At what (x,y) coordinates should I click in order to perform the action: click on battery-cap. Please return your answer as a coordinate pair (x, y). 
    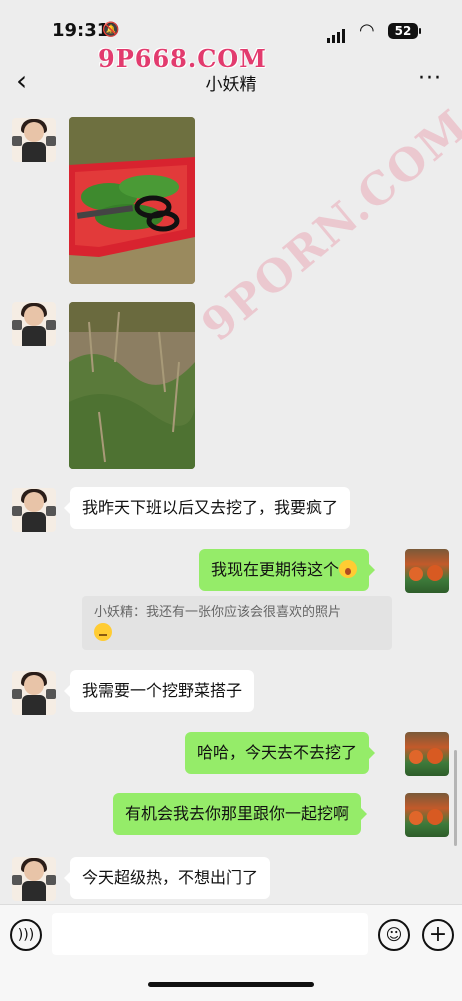
    Looking at the image, I should click on (420, 31).